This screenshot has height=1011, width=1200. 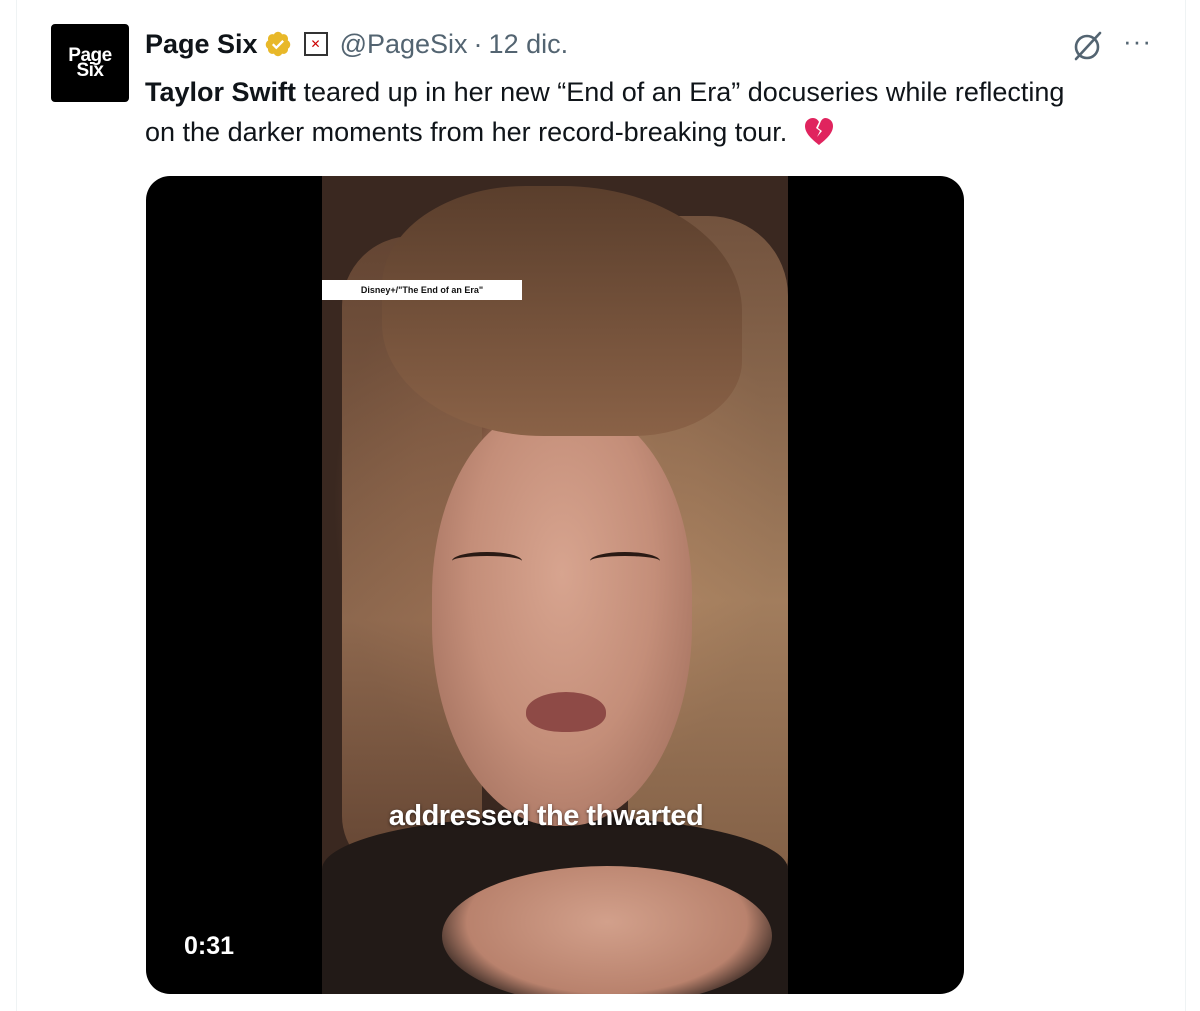 I want to click on video-figure-bangs, so click(x=562, y=311).